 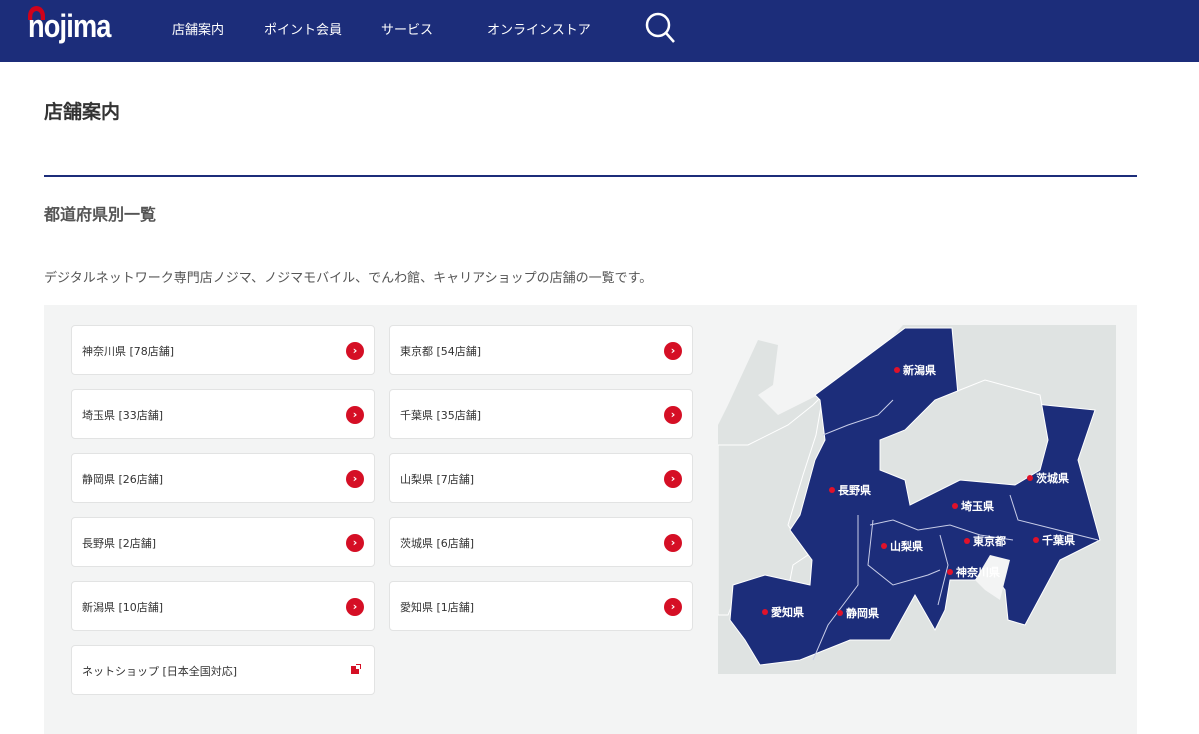 I want to click on map-label-shizuoka: 静岡県, so click(x=858, y=613).